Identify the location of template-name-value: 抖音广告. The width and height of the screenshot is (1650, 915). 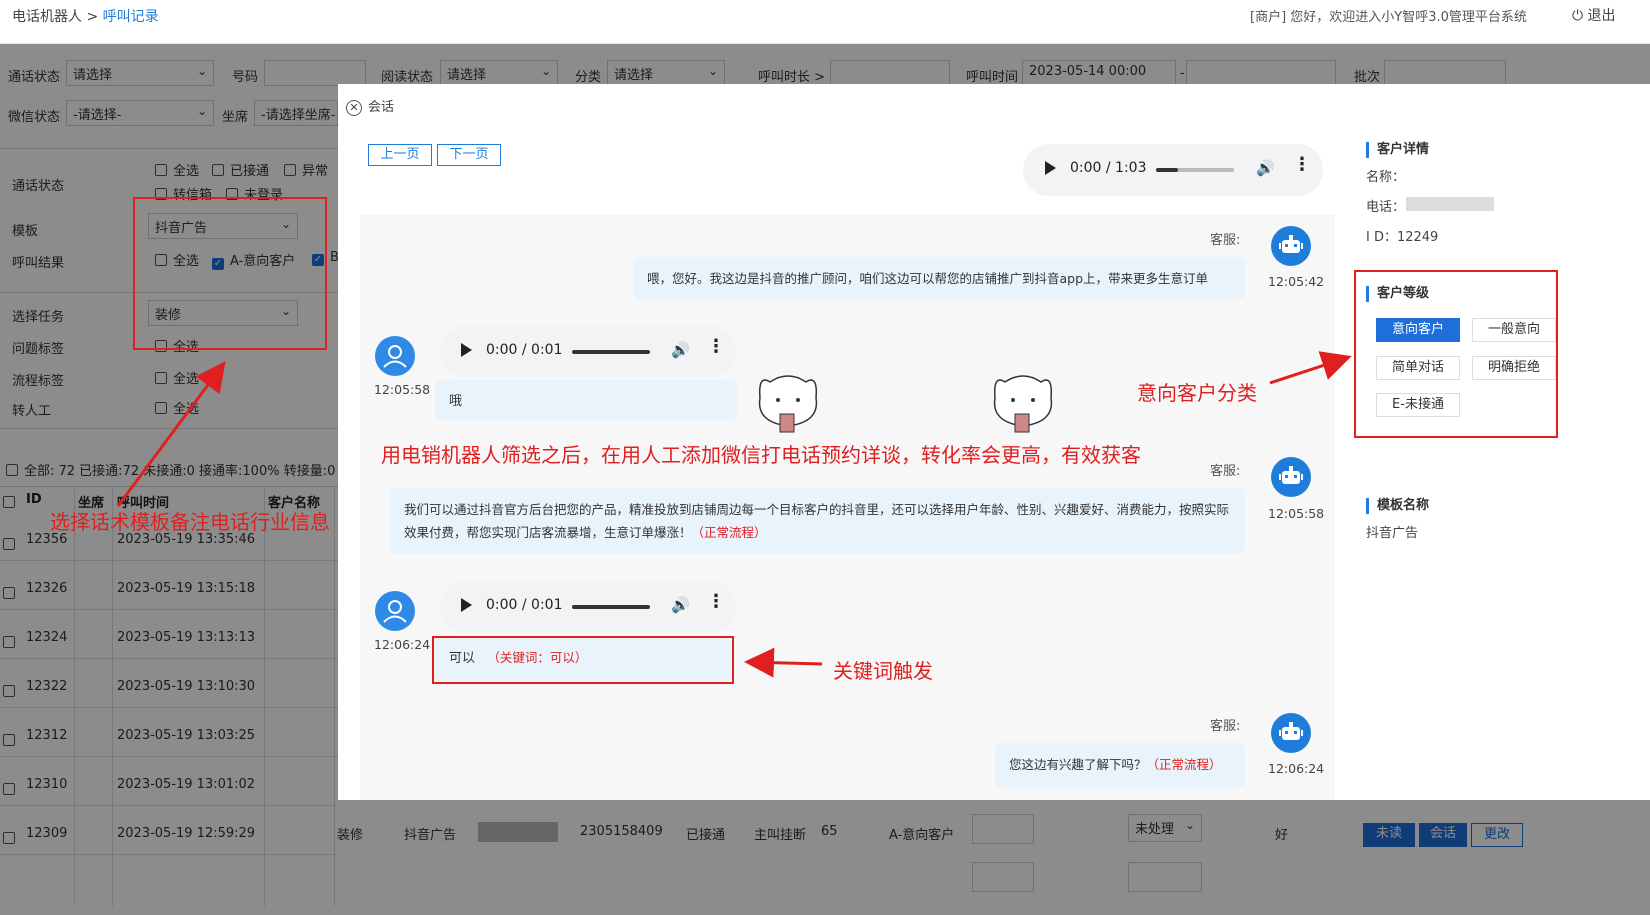
(1392, 533).